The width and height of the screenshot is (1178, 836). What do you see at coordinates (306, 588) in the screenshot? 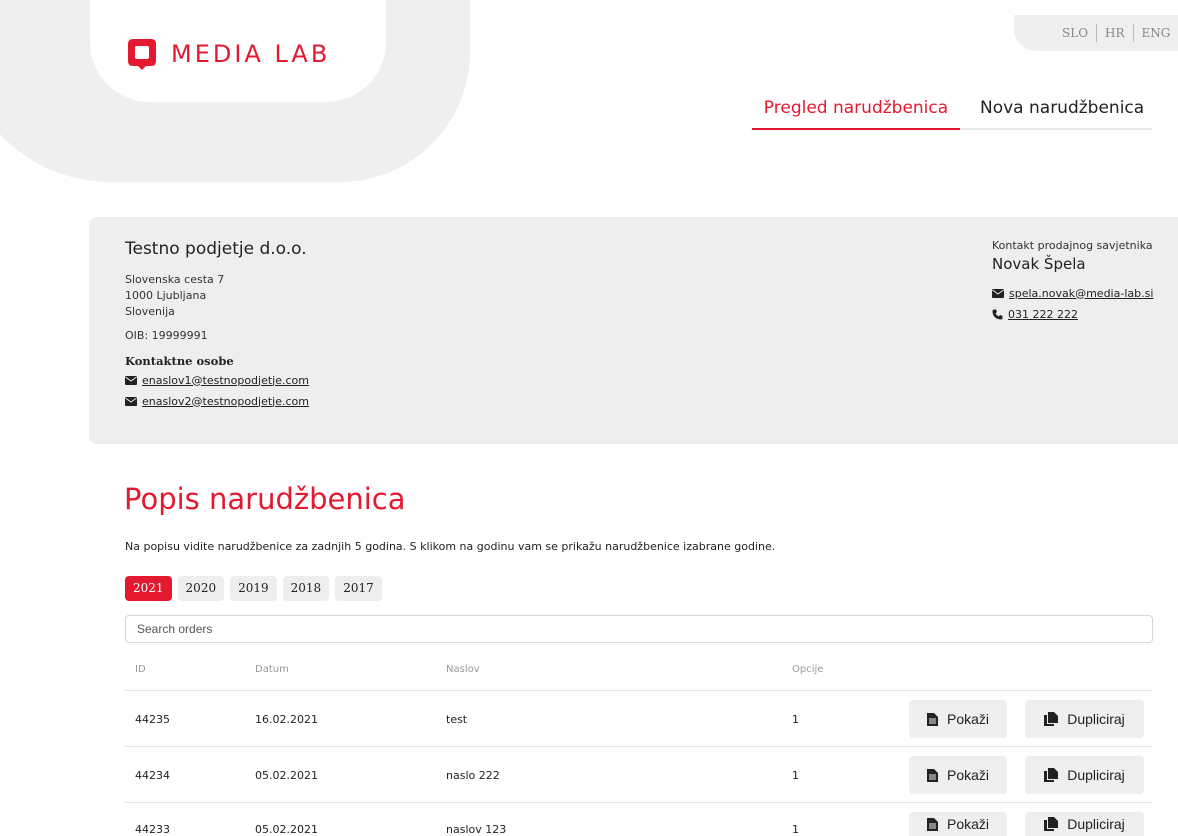
I see `year-tab-2018: 2018` at bounding box center [306, 588].